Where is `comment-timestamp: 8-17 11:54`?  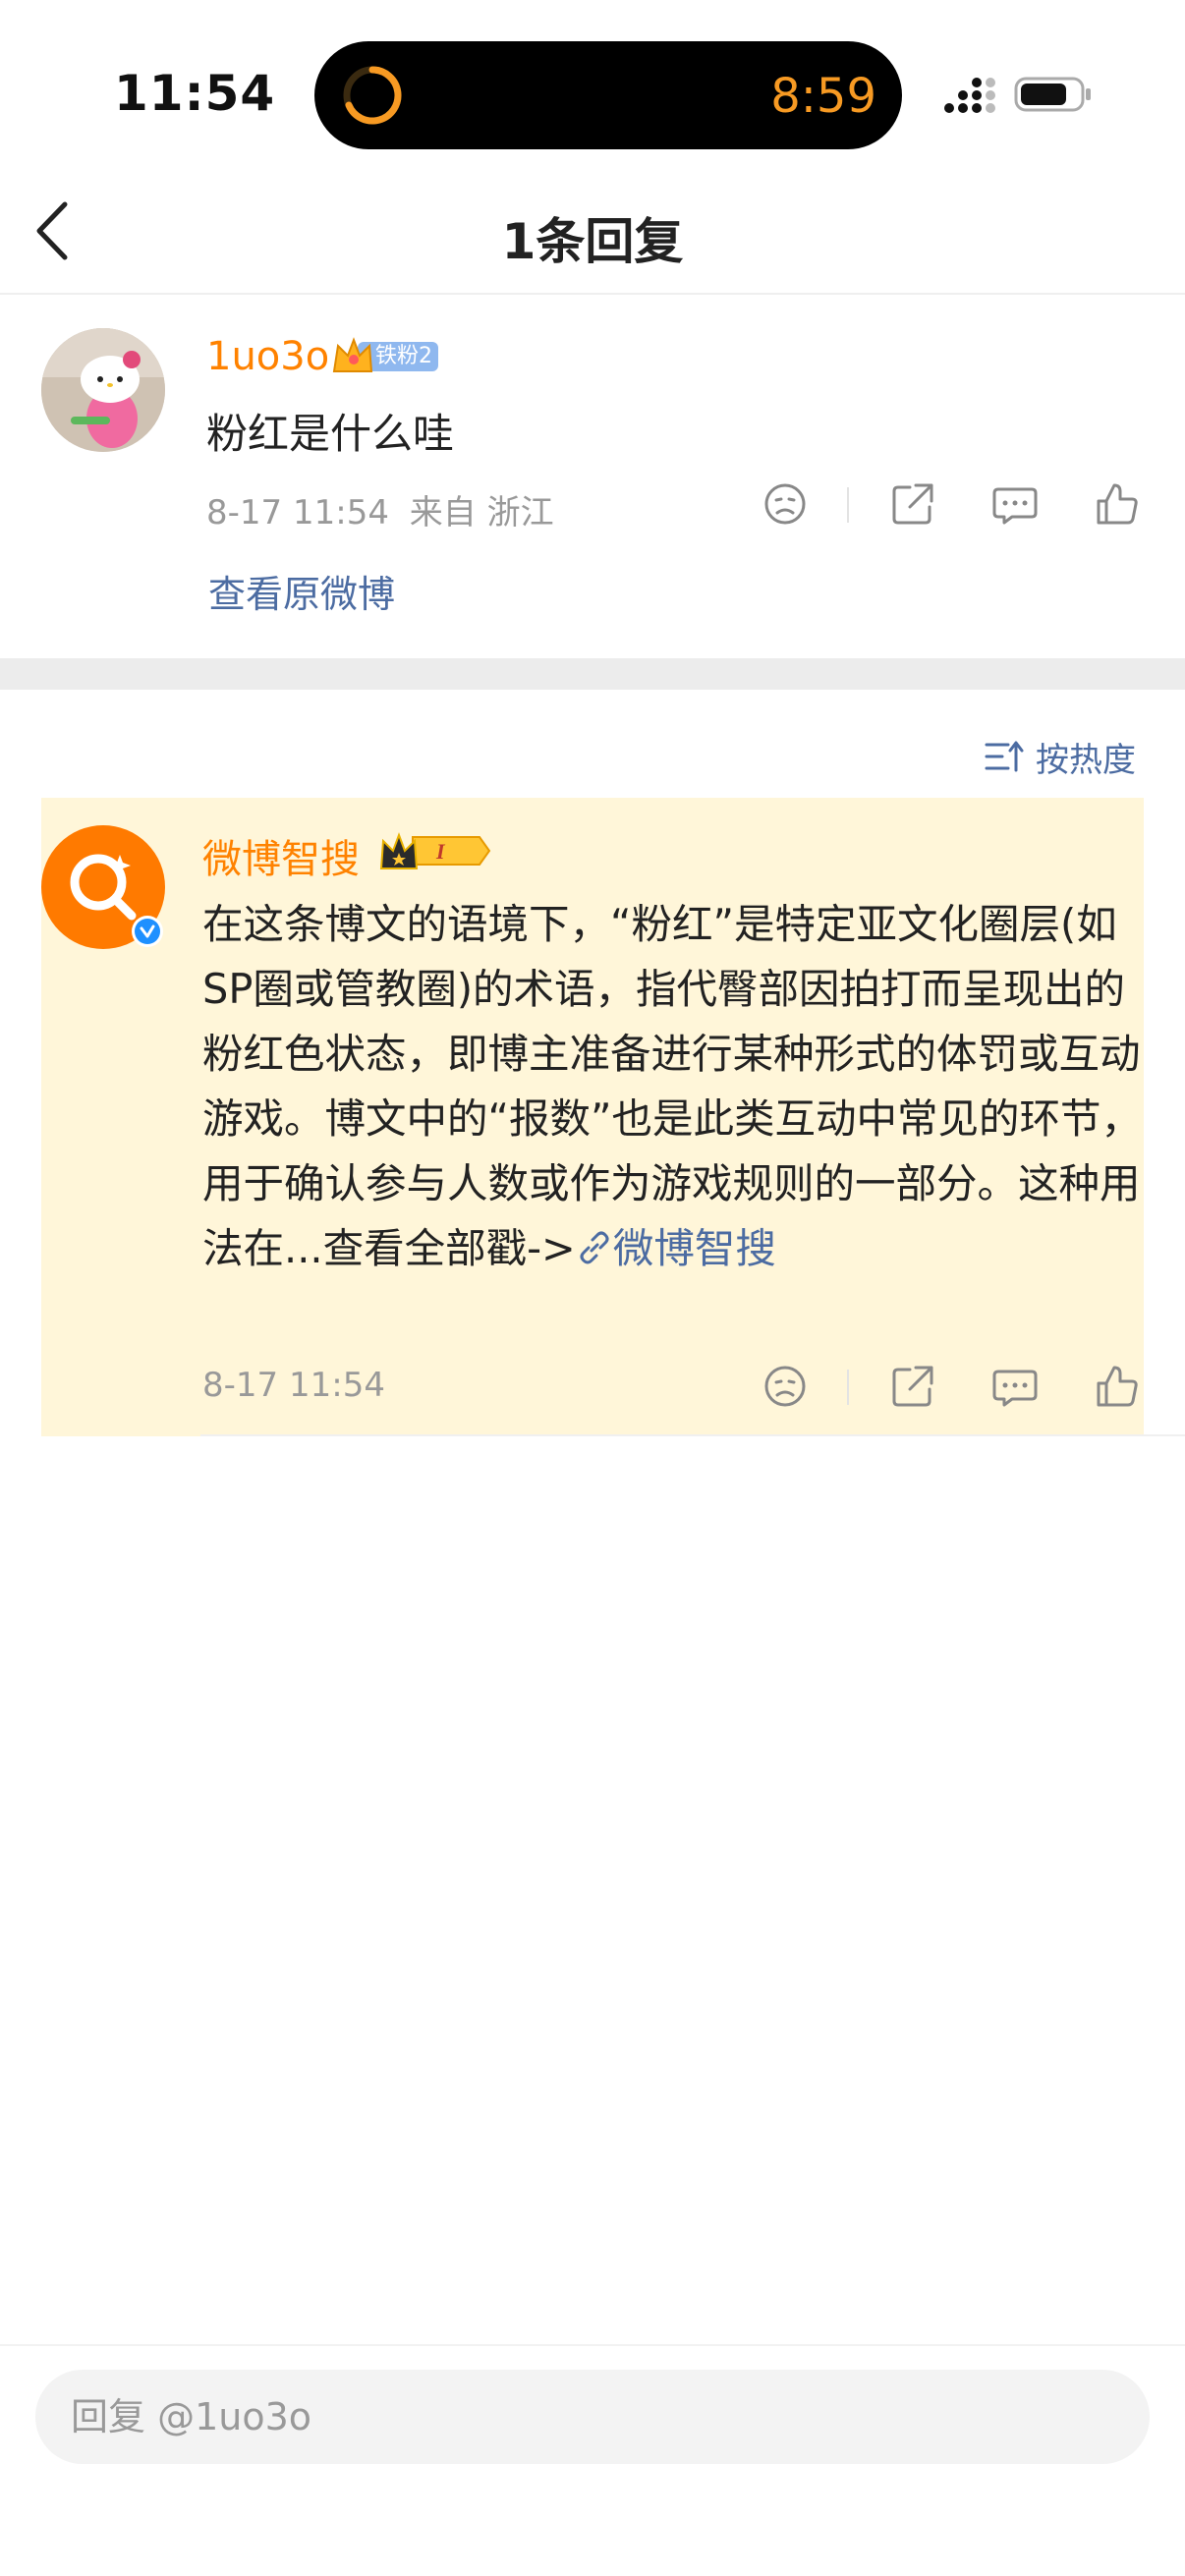
comment-timestamp: 8-17 11:54 is located at coordinates (297, 512).